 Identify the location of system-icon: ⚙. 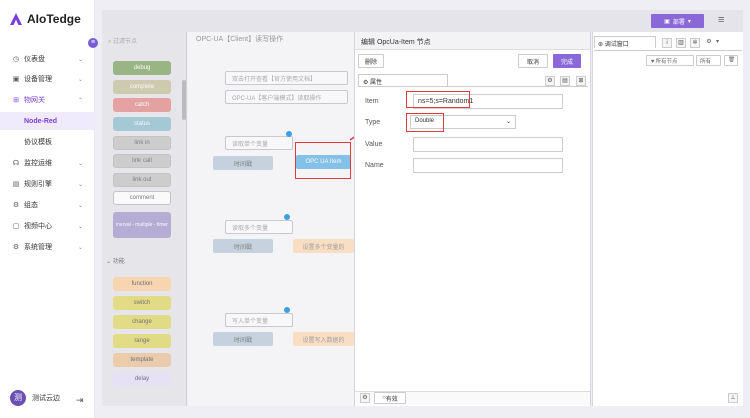
(16, 247).